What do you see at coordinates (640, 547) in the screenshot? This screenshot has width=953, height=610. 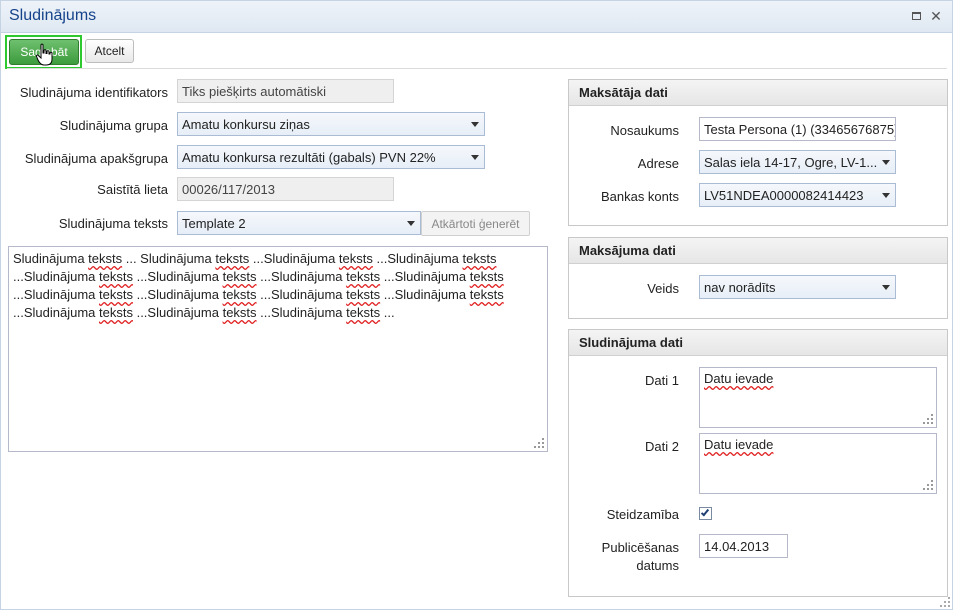 I see `pubdate-label-line1: Publicēšanas` at bounding box center [640, 547].